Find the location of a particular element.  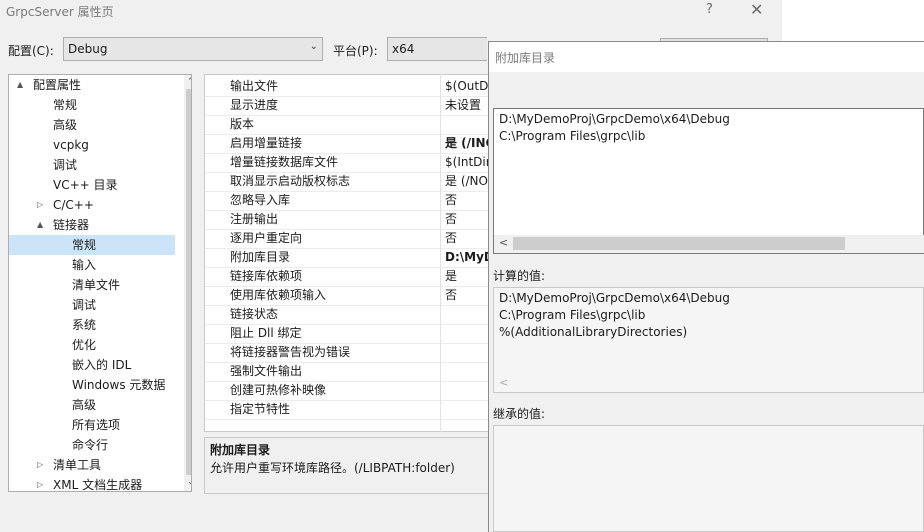

tree-item: VC++ 目录 is located at coordinates (92, 185).